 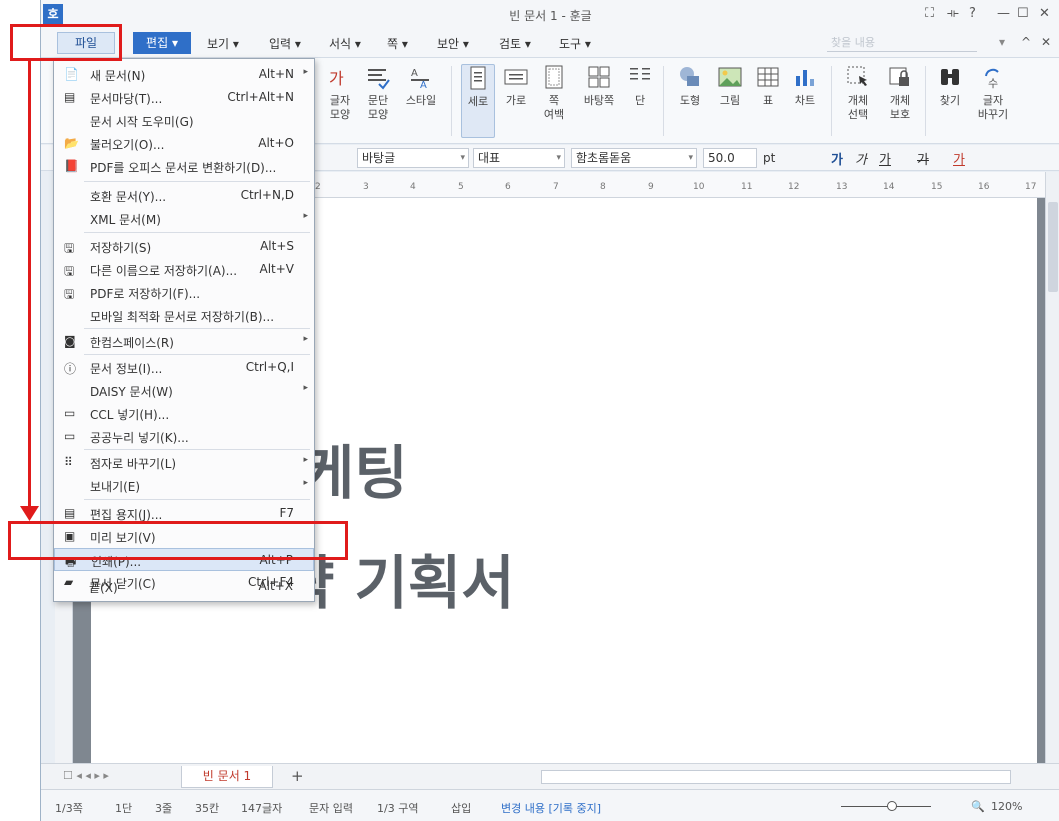 I want to click on vertical-page-button: 세로, so click(x=478, y=101).